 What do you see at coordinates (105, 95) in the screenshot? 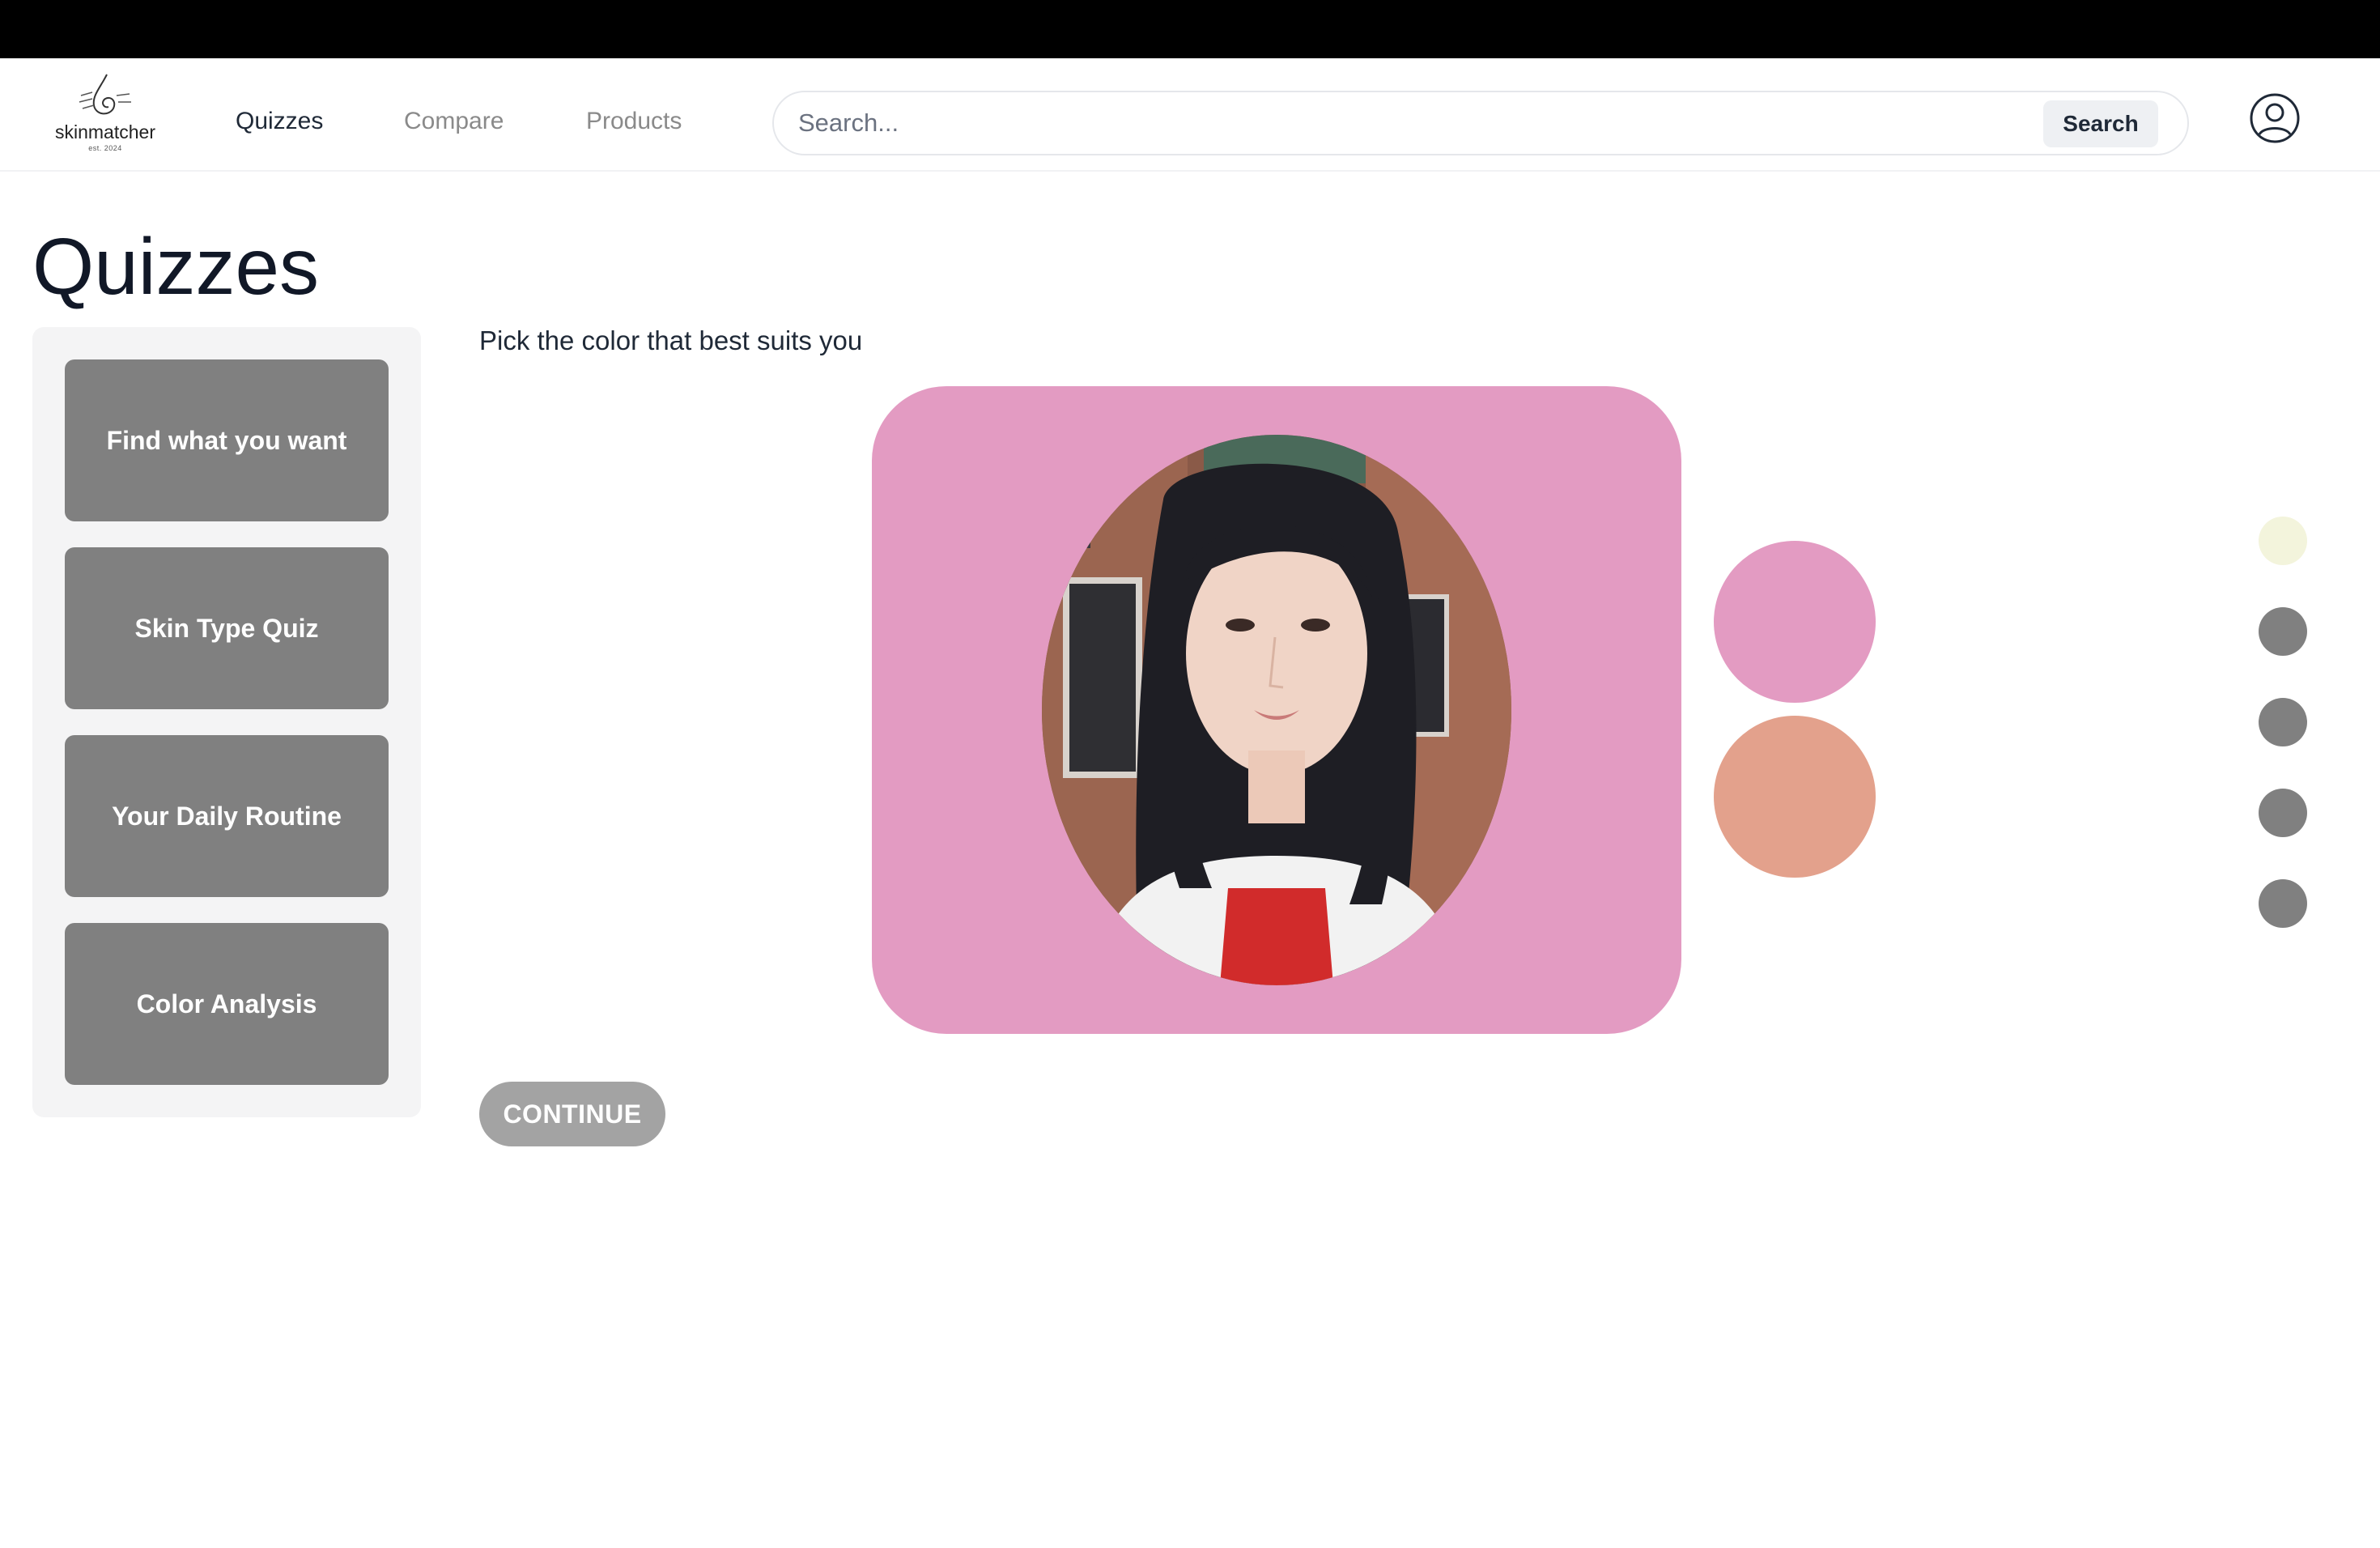
I see `droplet-logo-icon` at bounding box center [105, 95].